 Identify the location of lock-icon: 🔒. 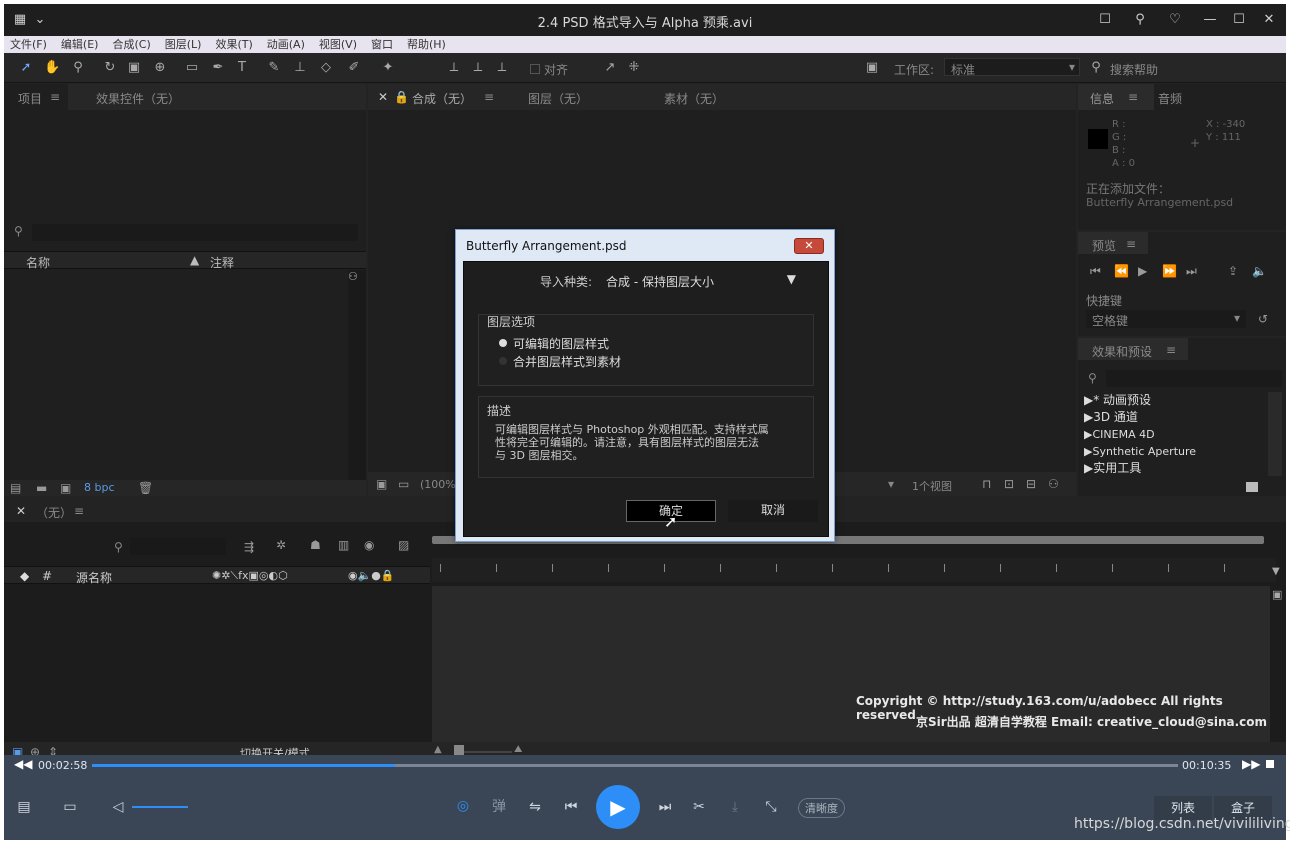
(401, 97).